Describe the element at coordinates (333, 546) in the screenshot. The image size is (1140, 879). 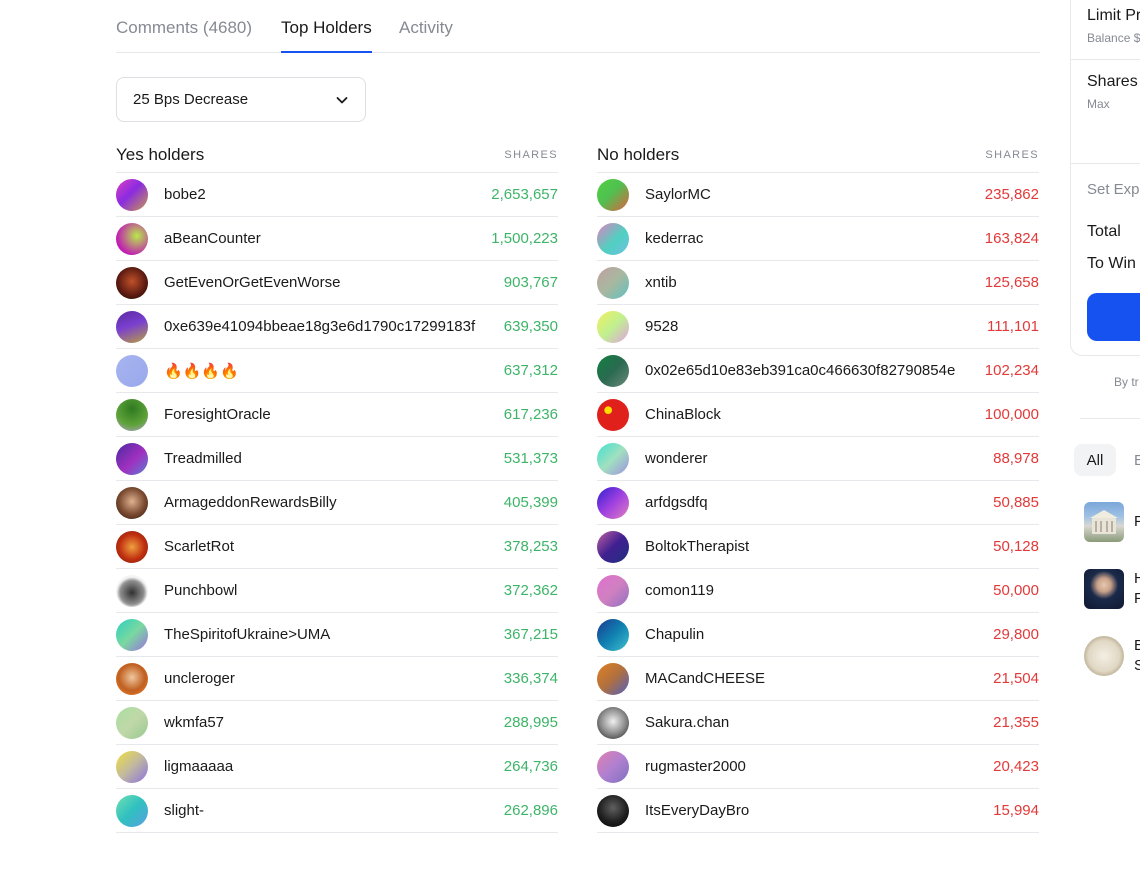
I see `holder-name: ScarletRot` at that location.